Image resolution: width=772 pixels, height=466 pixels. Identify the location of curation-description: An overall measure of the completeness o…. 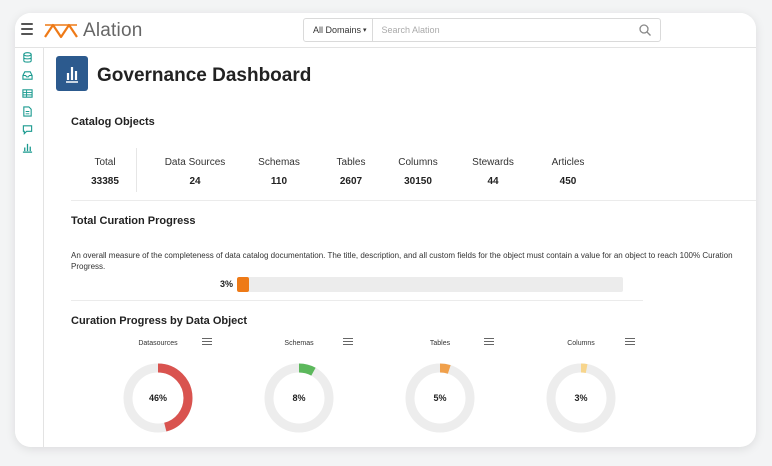
(402, 261).